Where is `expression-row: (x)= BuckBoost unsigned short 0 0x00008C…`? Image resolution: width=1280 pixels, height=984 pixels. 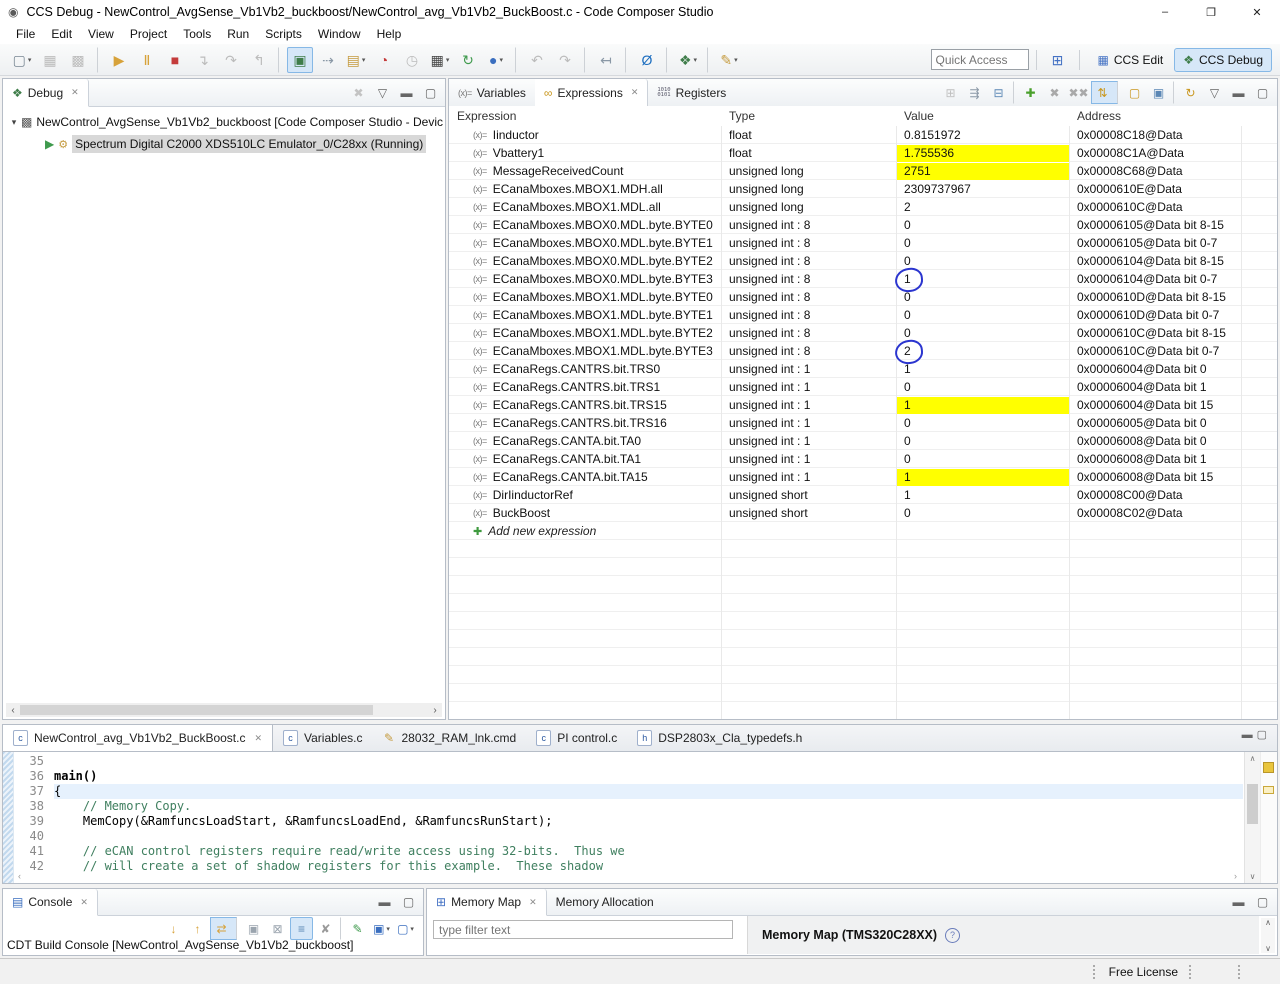 expression-row: (x)= BuckBoost unsigned short 0 0x00008C… is located at coordinates (863, 513).